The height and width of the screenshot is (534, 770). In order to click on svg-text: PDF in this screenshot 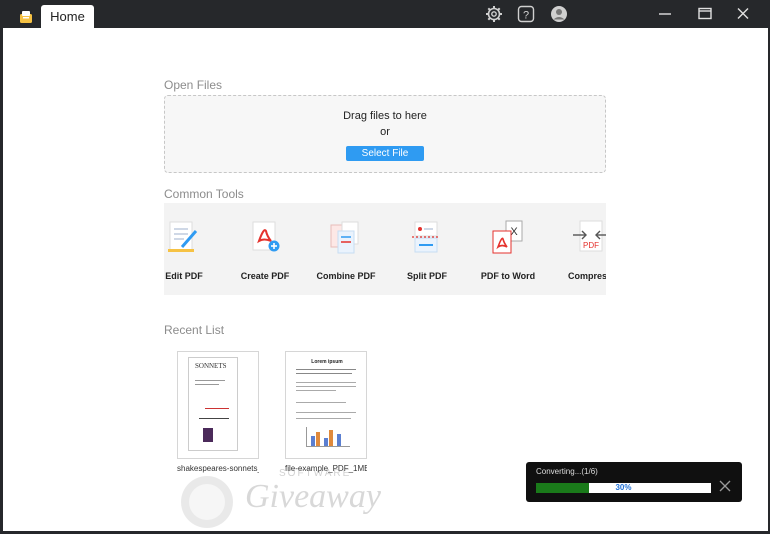, I will do `click(591, 245)`.